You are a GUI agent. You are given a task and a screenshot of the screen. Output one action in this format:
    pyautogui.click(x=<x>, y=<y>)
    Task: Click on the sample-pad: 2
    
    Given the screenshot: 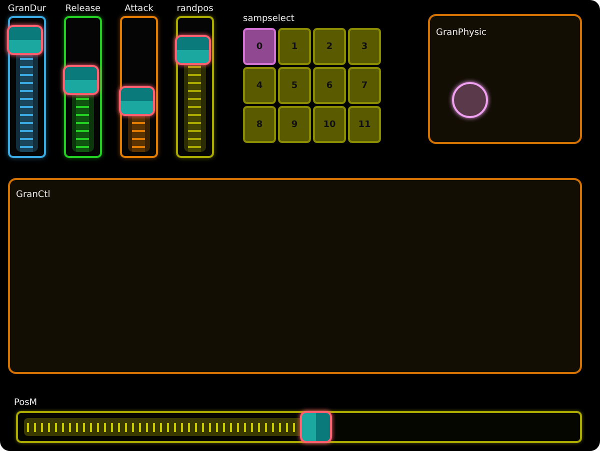 What is the action you would take?
    pyautogui.click(x=329, y=46)
    